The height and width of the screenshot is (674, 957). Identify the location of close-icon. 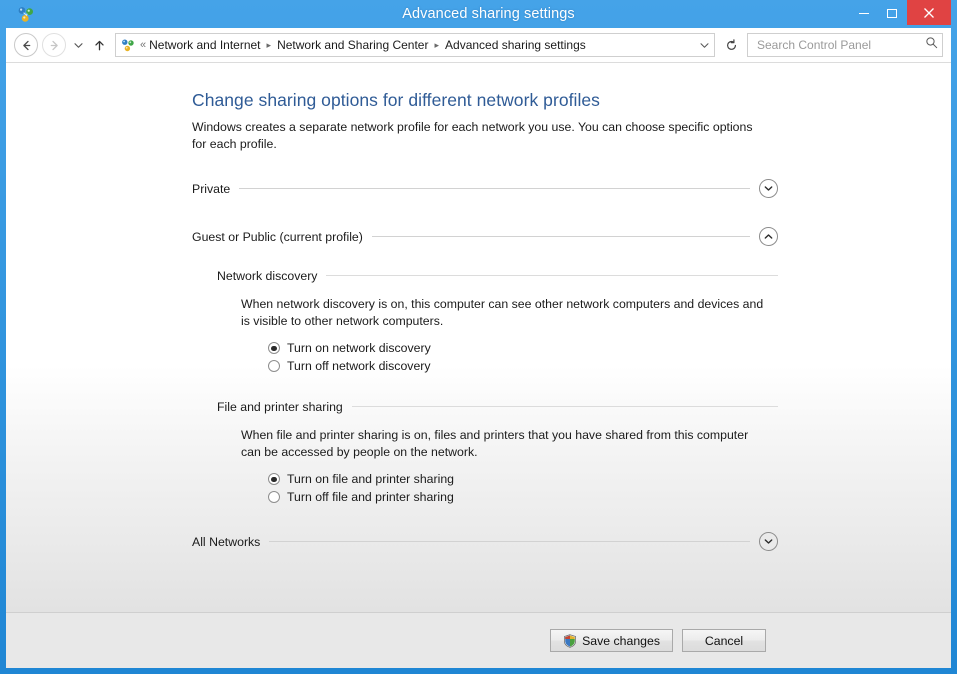
(929, 12).